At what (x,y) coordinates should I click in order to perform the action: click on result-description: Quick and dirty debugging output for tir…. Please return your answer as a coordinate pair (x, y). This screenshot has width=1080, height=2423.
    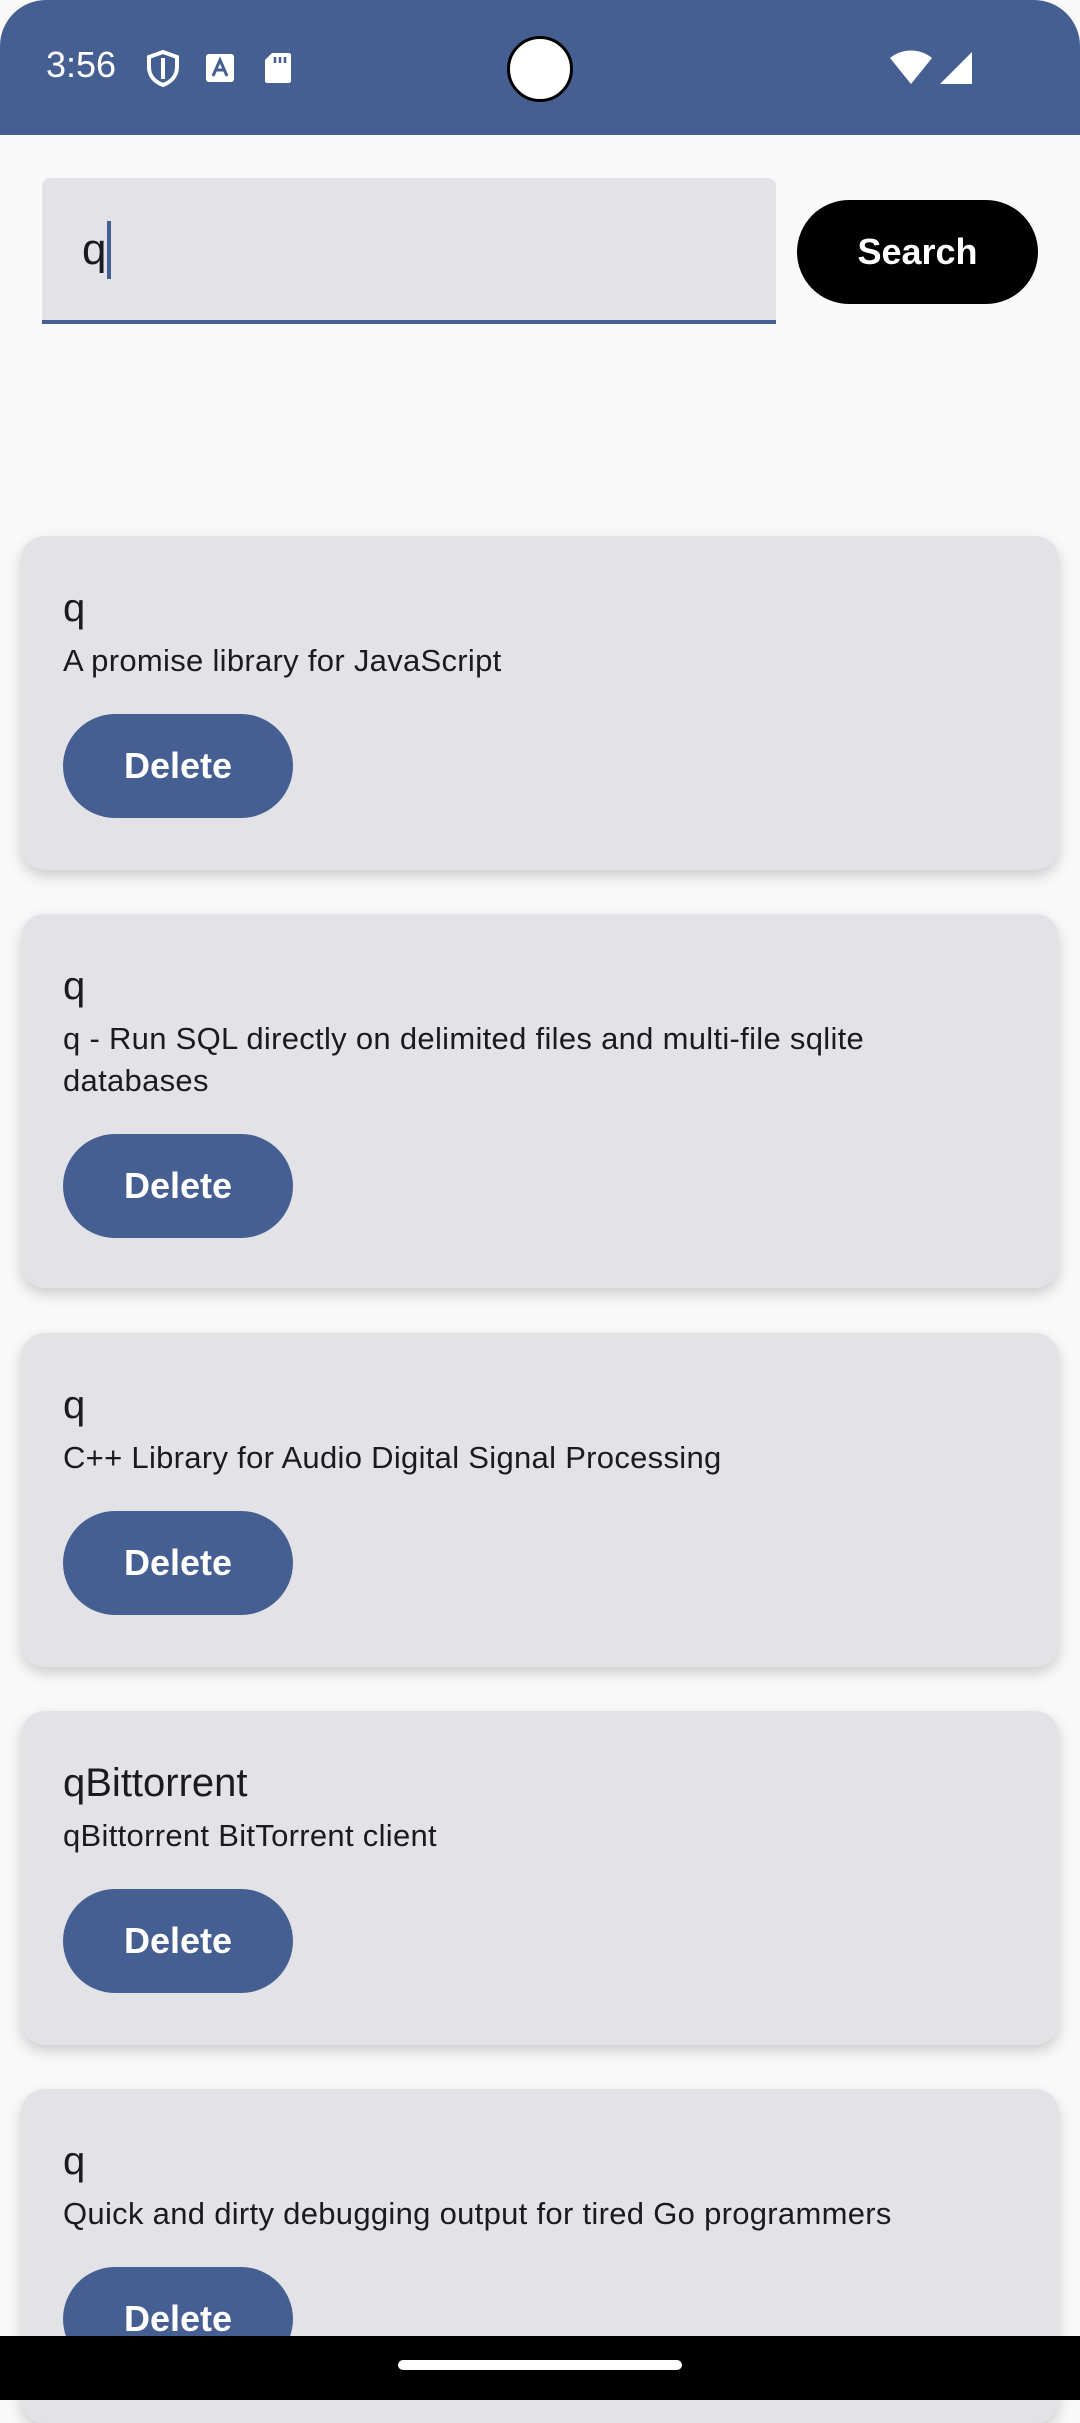
    Looking at the image, I should click on (477, 2213).